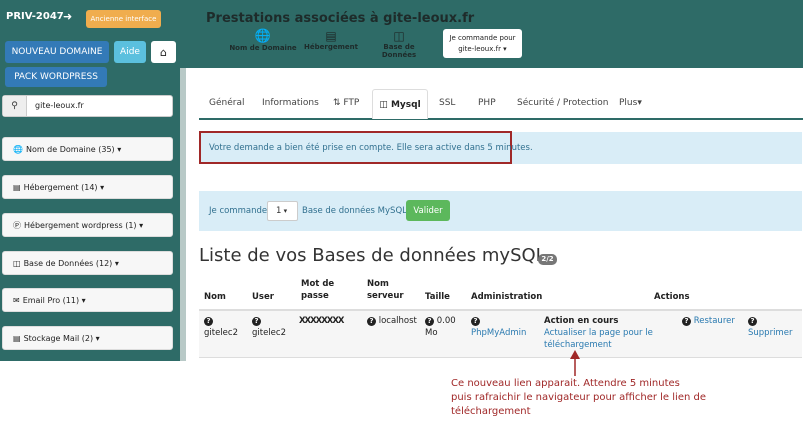  What do you see at coordinates (15, 106) in the screenshot?
I see `search-icon: ⚲` at bounding box center [15, 106].